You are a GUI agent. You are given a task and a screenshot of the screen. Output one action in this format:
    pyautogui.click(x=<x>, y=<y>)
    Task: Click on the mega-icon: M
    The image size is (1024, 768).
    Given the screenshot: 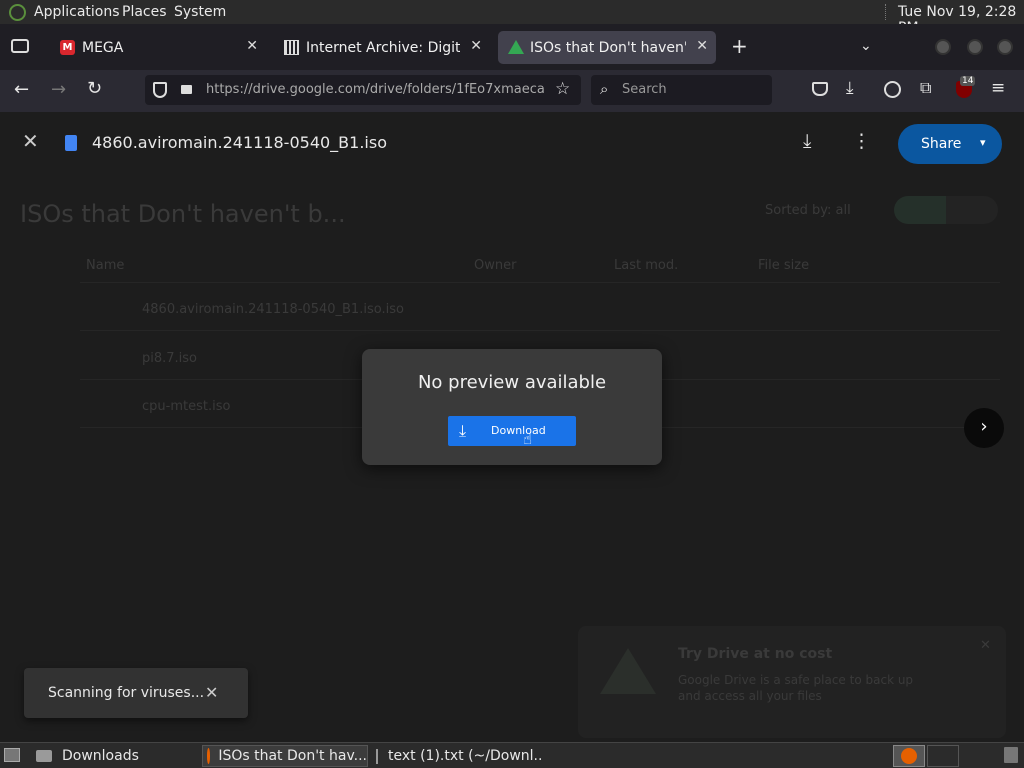 What is the action you would take?
    pyautogui.click(x=67, y=47)
    